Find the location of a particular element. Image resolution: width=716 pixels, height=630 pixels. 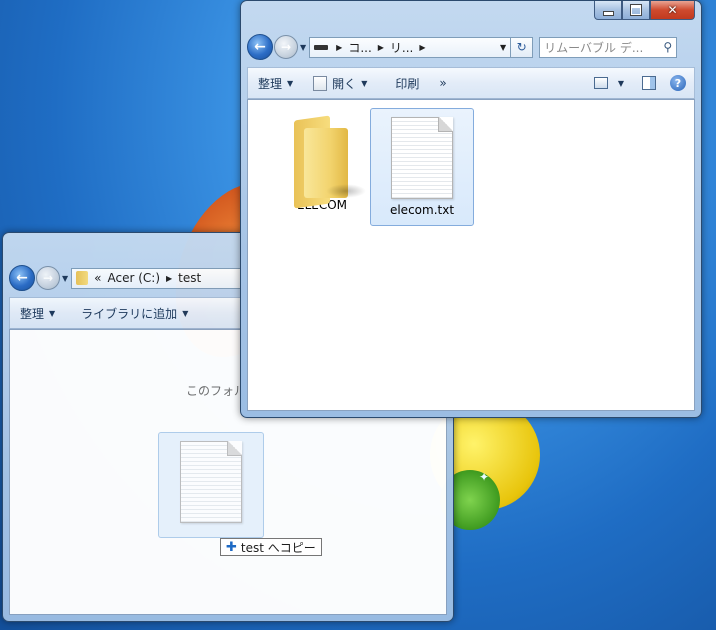

close-icon: ✕ is located at coordinates (672, 10).